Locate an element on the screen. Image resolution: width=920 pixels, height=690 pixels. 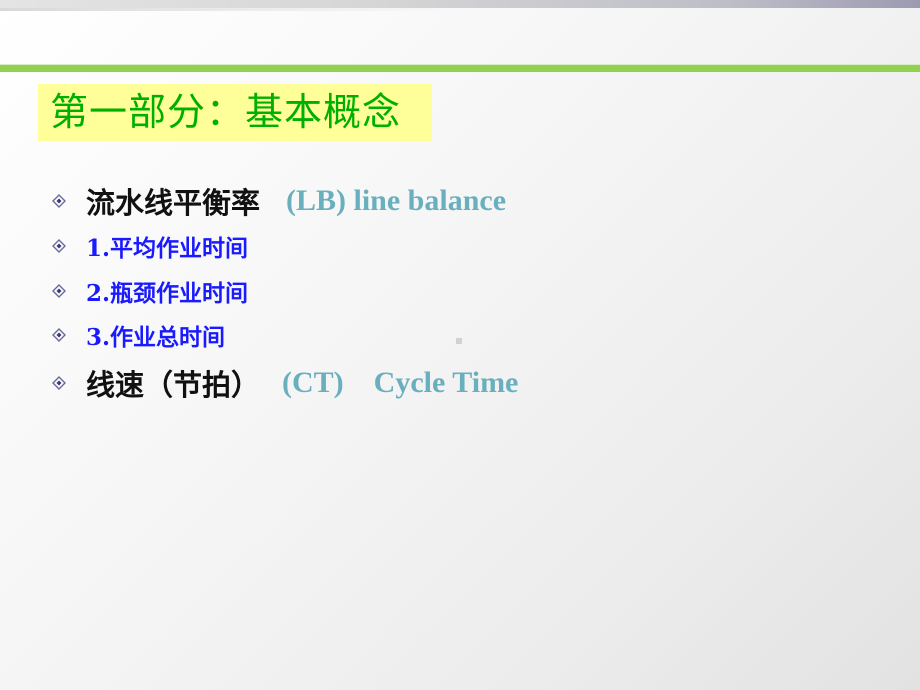
item-text-cn: 流水线平衡率 is located at coordinates (173, 203).